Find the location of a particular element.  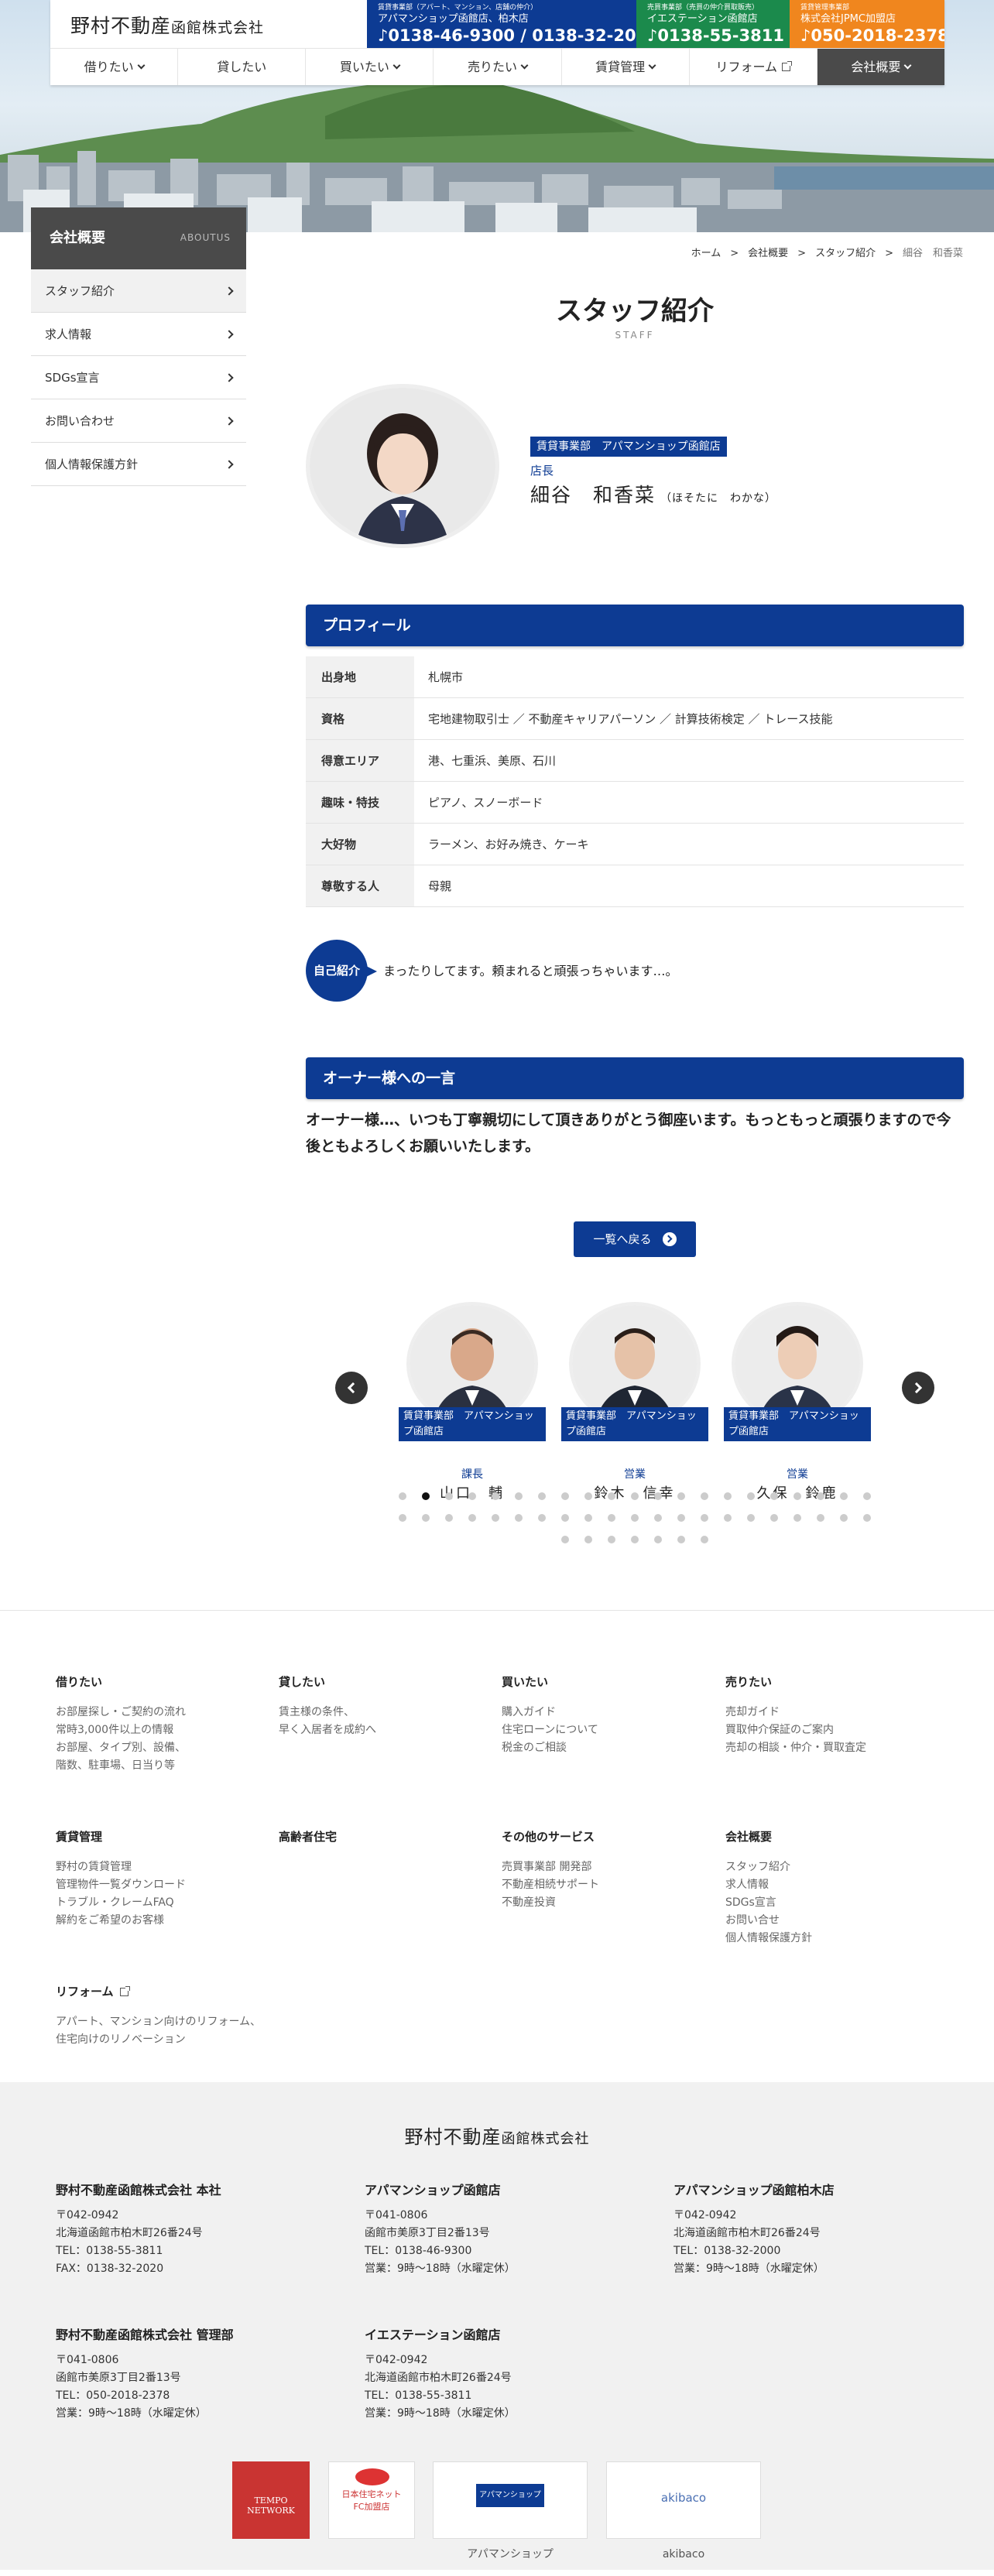

footer-menu-link: アパート、マンション向けのリフォーム、 is located at coordinates (164, 2022).